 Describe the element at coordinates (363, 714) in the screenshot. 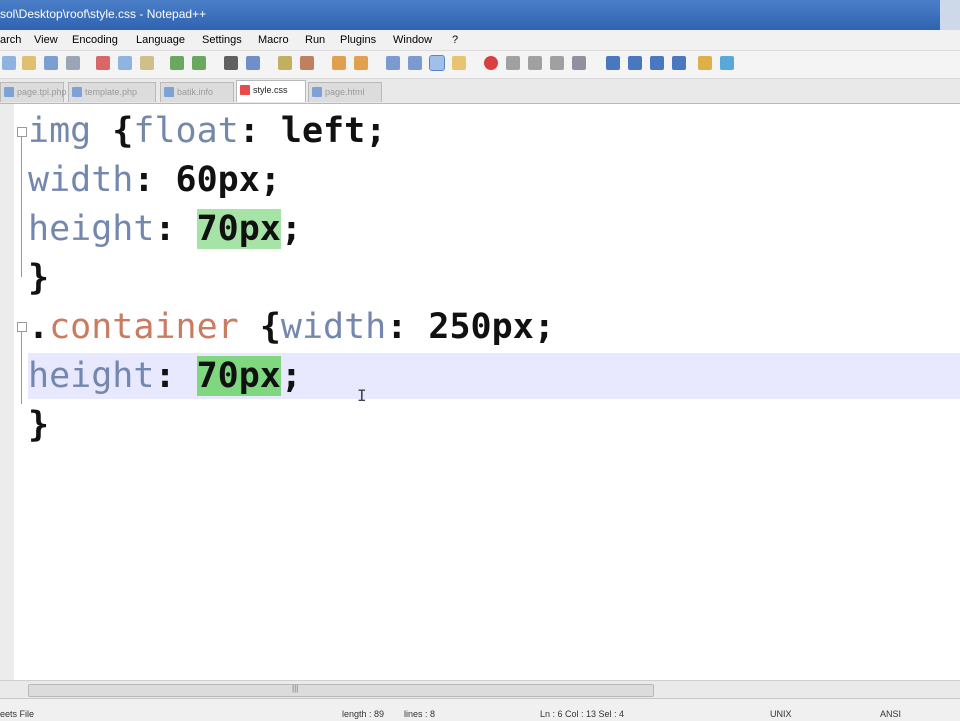

I see `status-length: length : 89` at that location.